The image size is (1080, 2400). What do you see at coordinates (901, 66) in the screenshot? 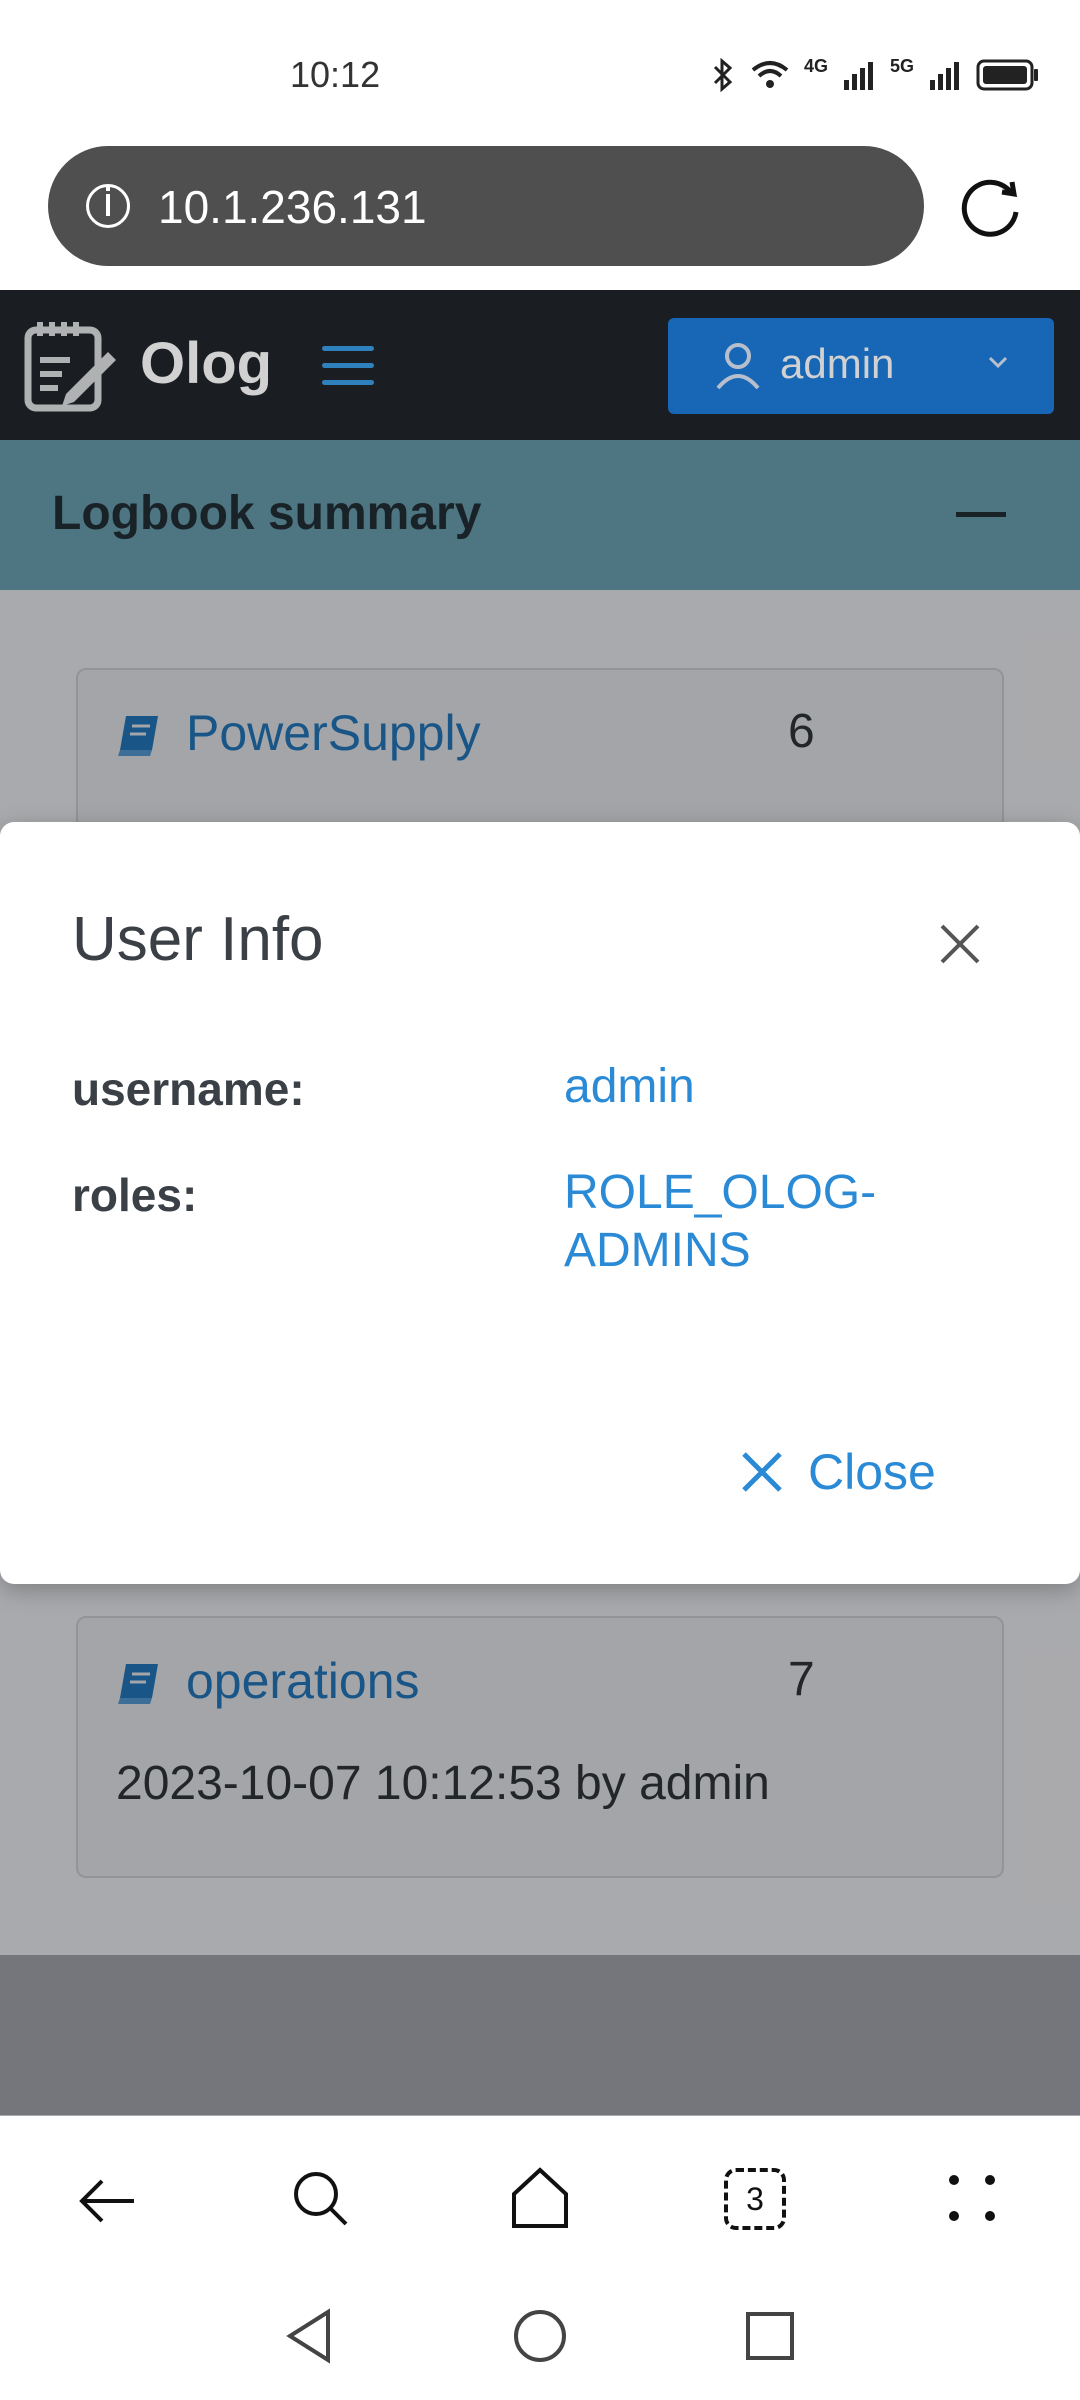
I see `network-5g-label: 5G` at bounding box center [901, 66].